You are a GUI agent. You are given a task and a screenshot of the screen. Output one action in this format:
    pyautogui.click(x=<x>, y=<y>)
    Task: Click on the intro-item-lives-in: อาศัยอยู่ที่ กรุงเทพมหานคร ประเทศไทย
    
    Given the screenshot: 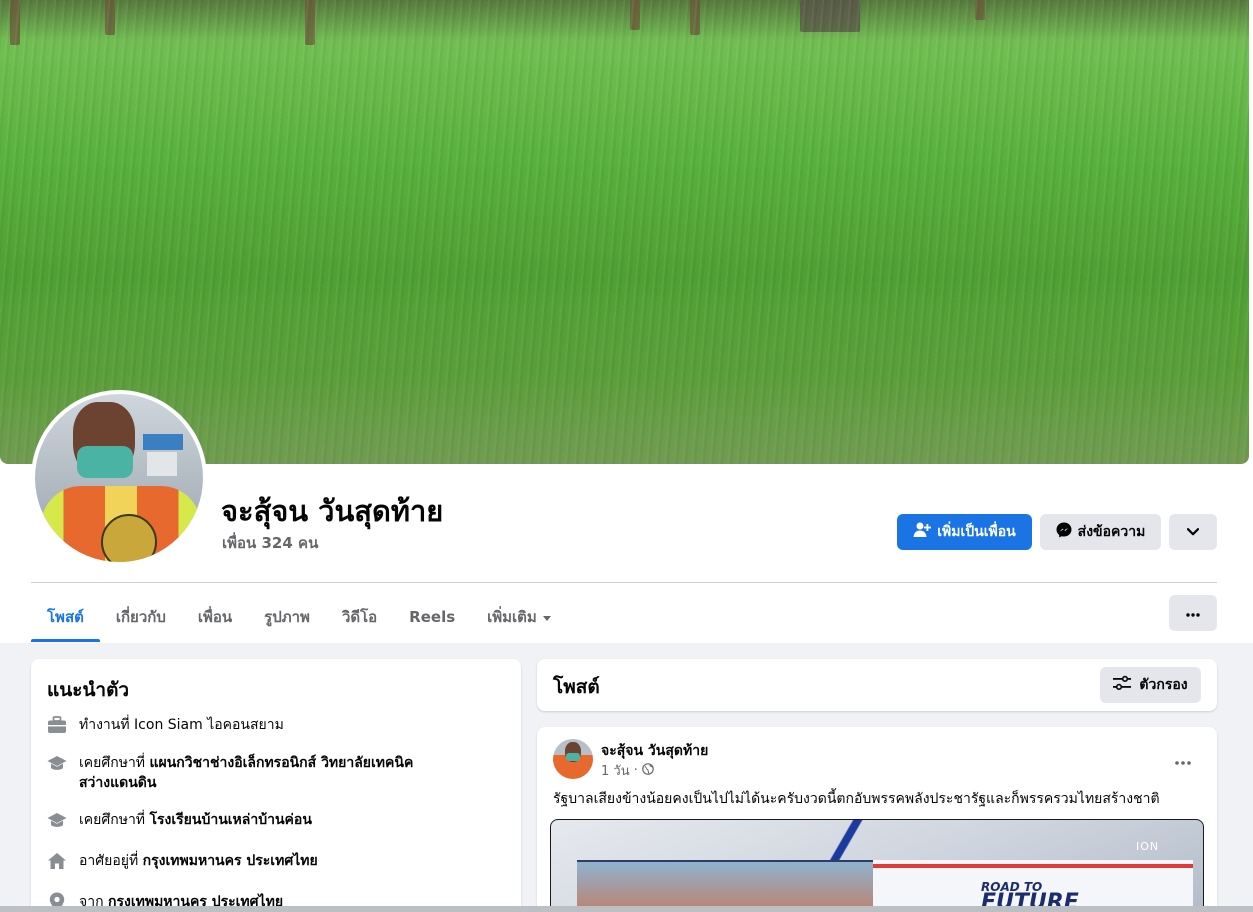 What is the action you would take?
    pyautogui.click(x=182, y=861)
    